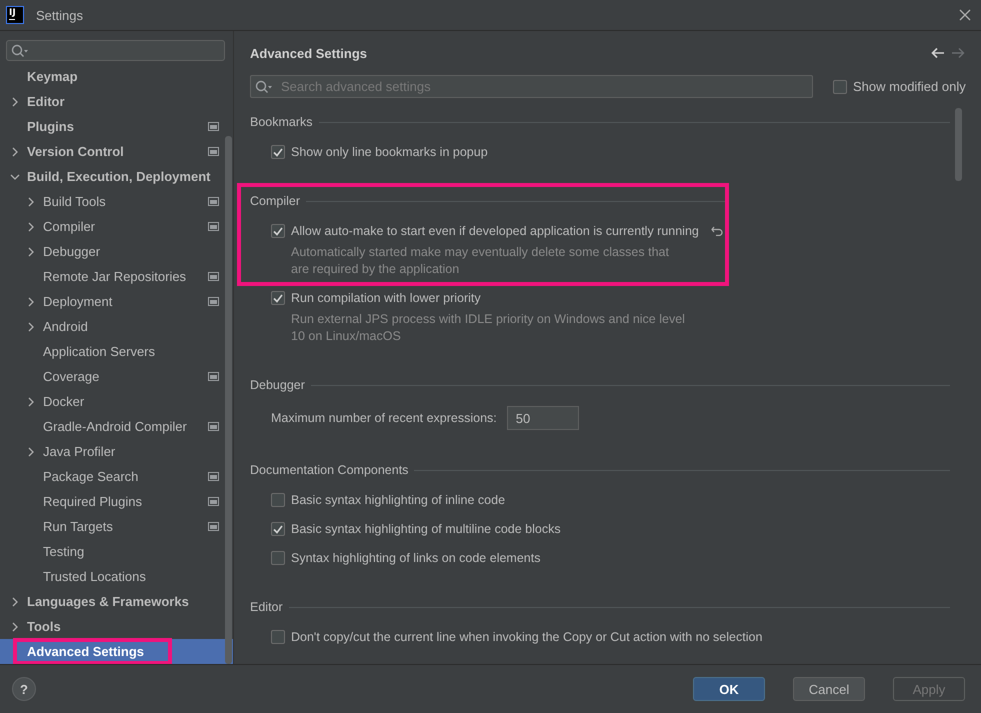  Describe the element at coordinates (116, 201) in the screenshot. I see `sidebar-item: Build Tools` at that location.